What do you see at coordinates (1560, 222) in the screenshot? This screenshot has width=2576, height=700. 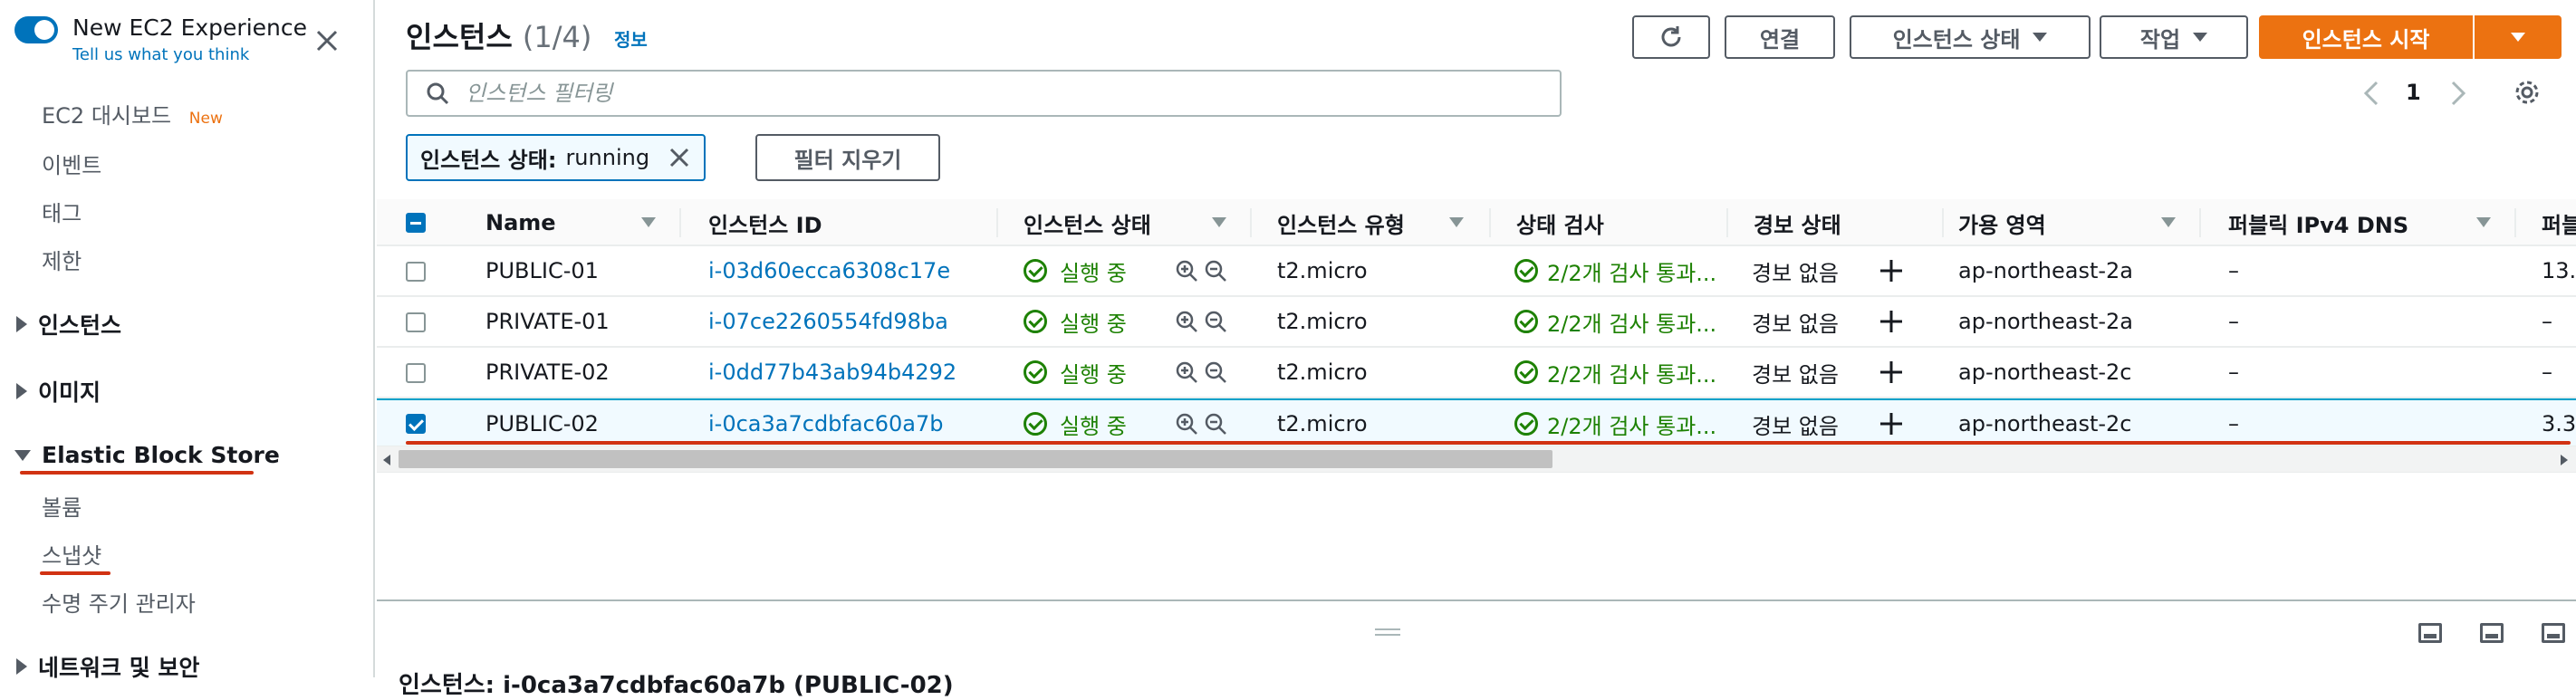 I see `col-status-check: 상태 검사` at bounding box center [1560, 222].